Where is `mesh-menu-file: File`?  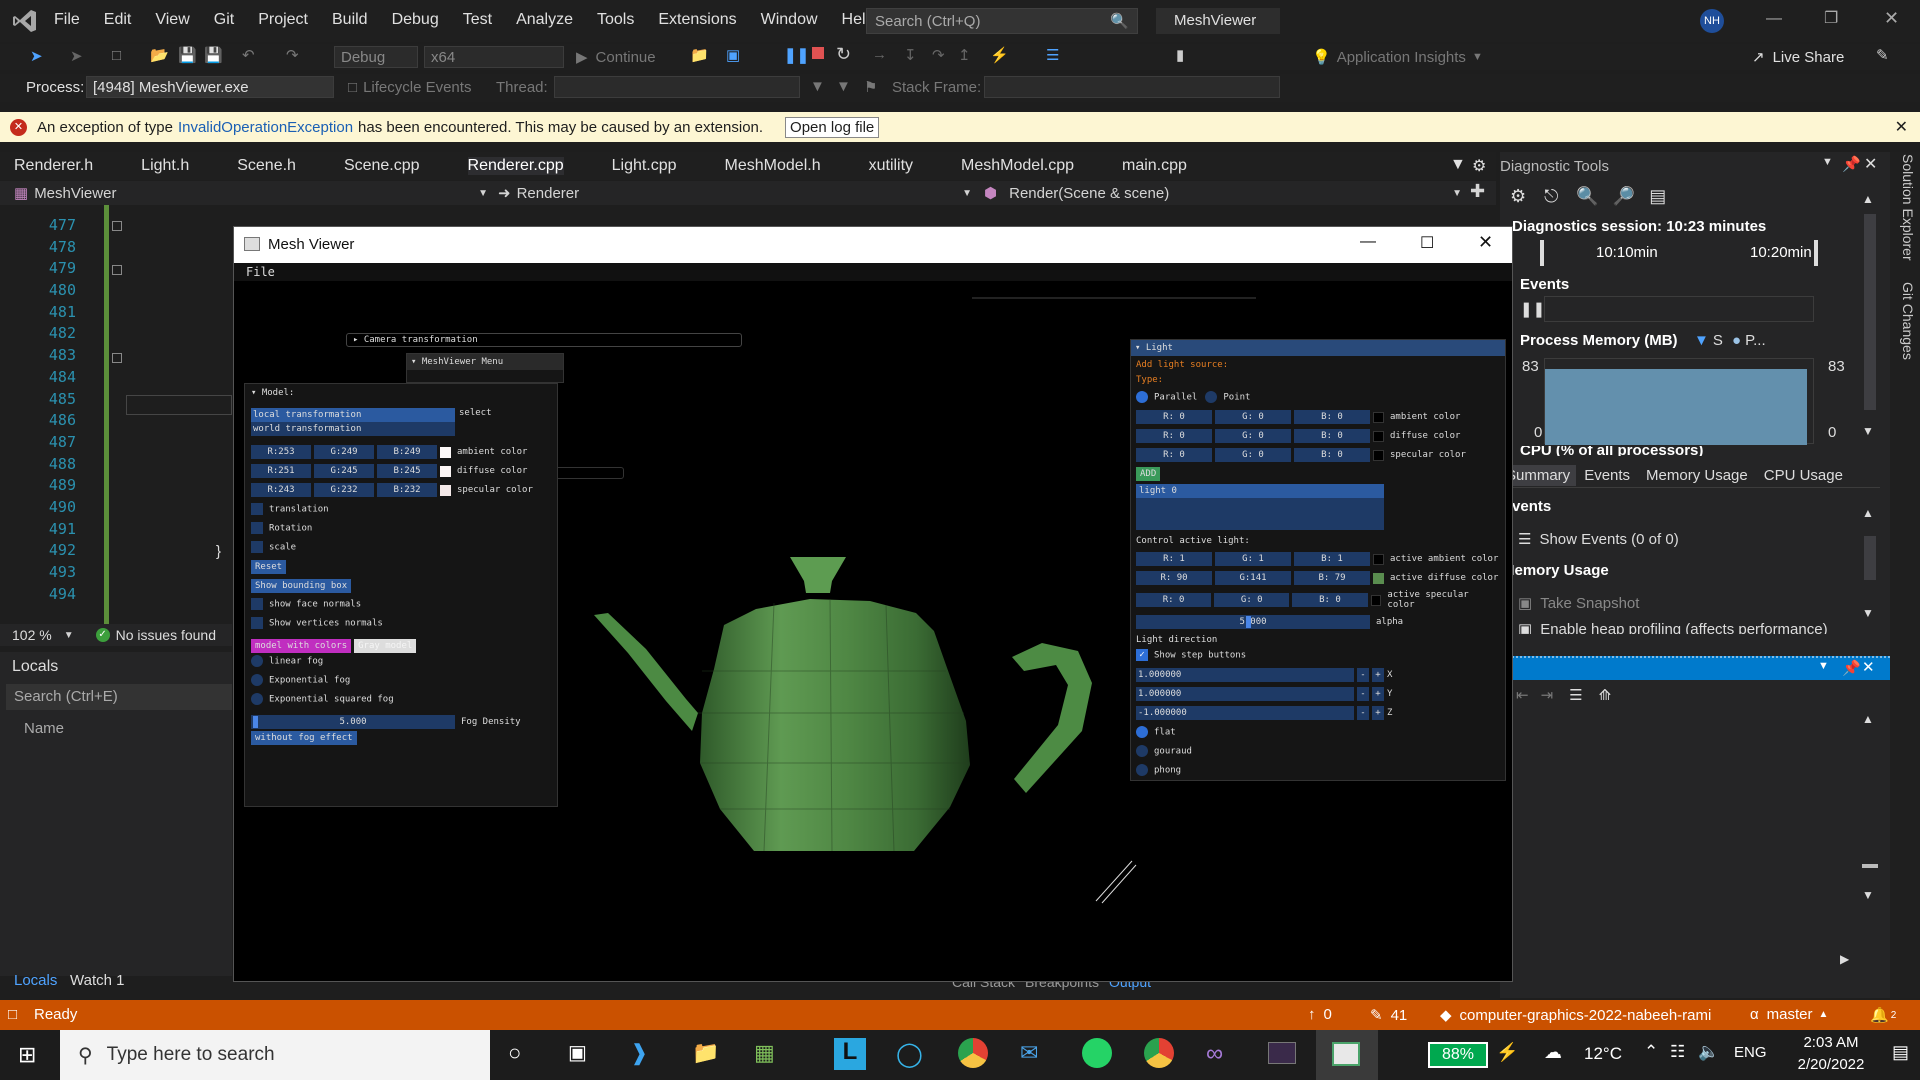
mesh-menu-file: File is located at coordinates (260, 272).